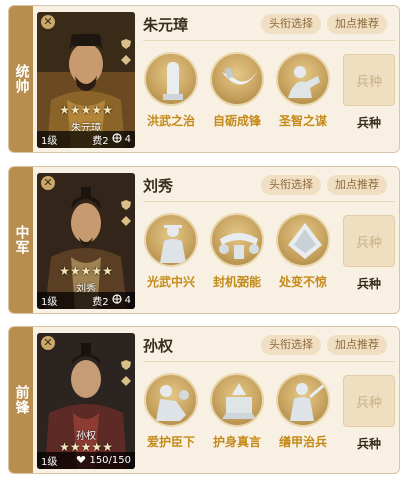 This screenshot has height=481, width=403. I want to click on role-strip: 中军, so click(21, 240).